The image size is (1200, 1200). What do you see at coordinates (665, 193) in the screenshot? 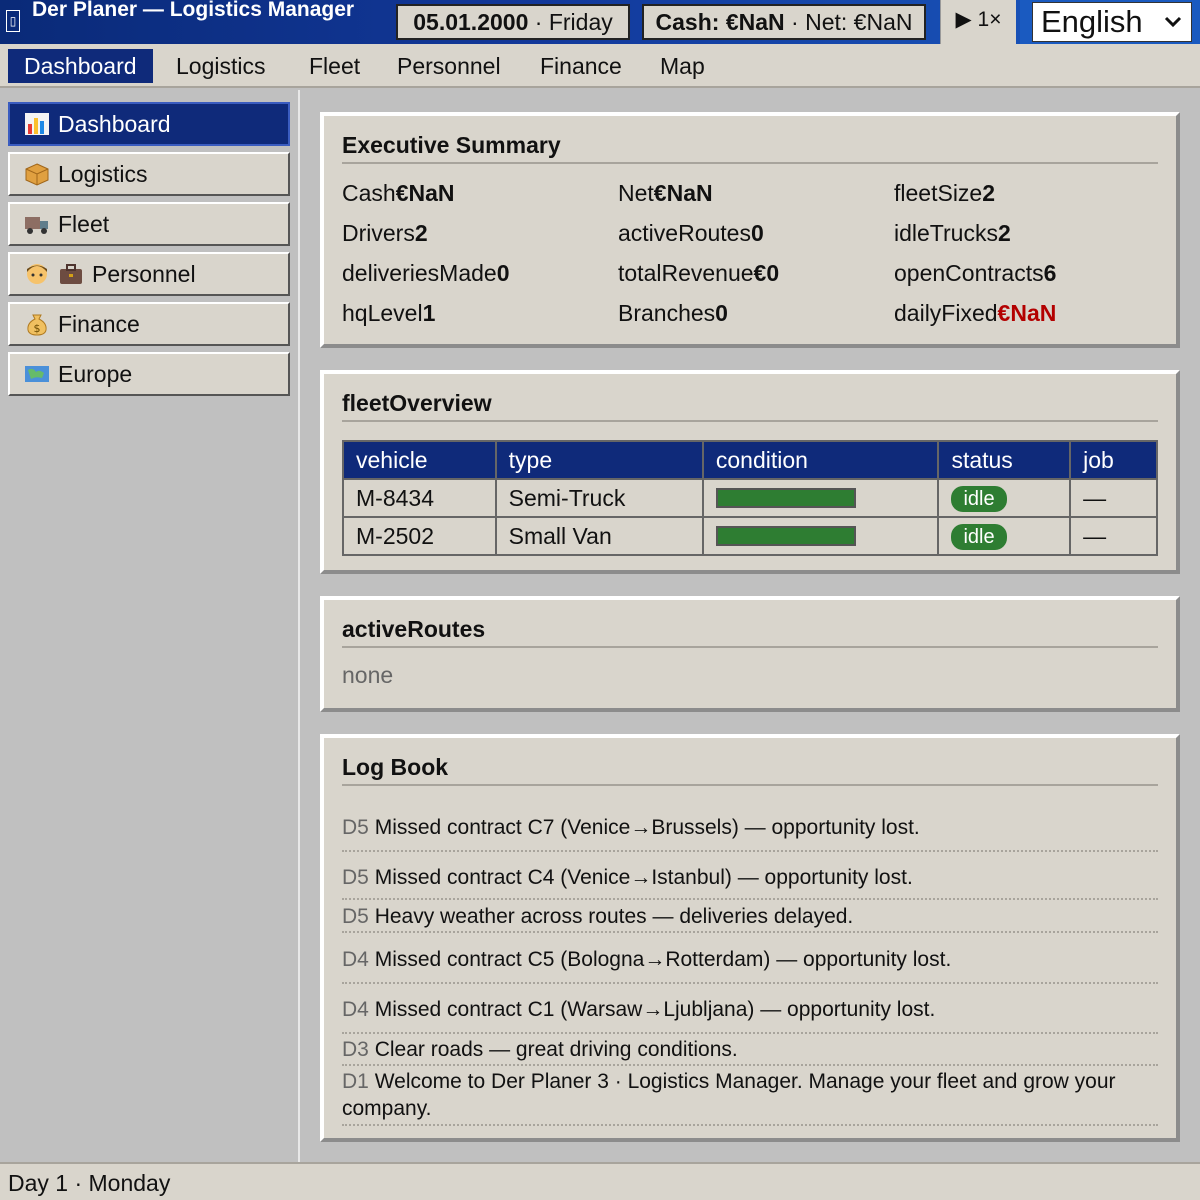
I see `stat-net: Net€NaN` at bounding box center [665, 193].